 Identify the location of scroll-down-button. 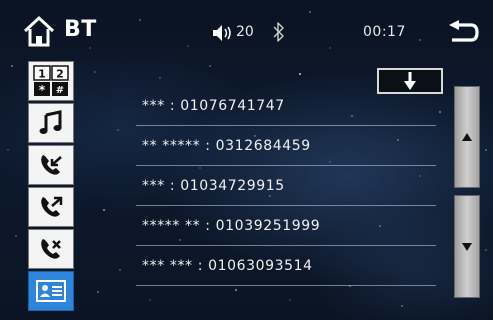
(467, 246).